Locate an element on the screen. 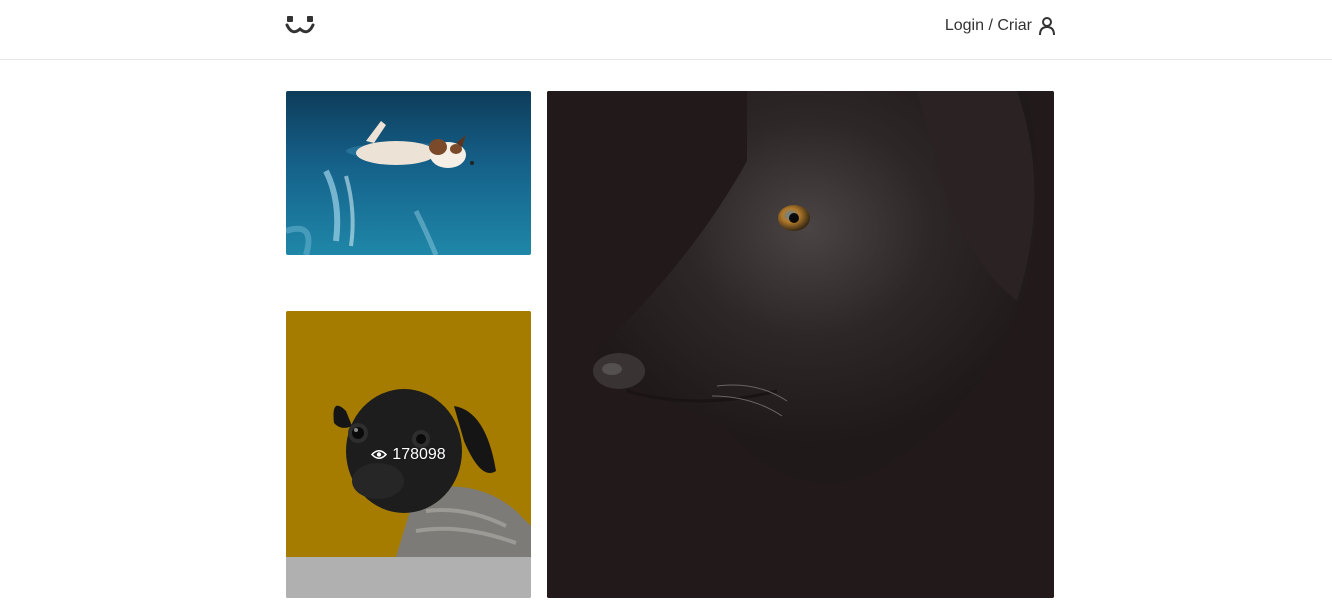 The width and height of the screenshot is (1332, 608). dog-face-logo-icon is located at coordinates (300, 25).